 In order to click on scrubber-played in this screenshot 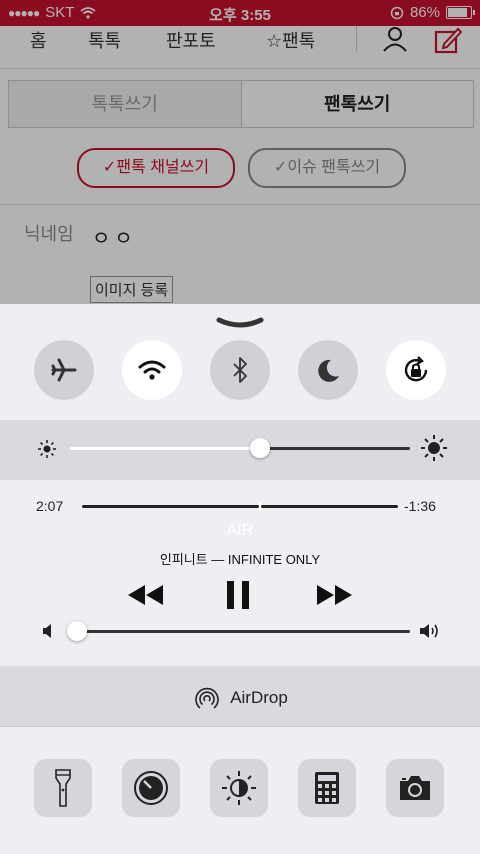, I will do `click(170, 506)`.